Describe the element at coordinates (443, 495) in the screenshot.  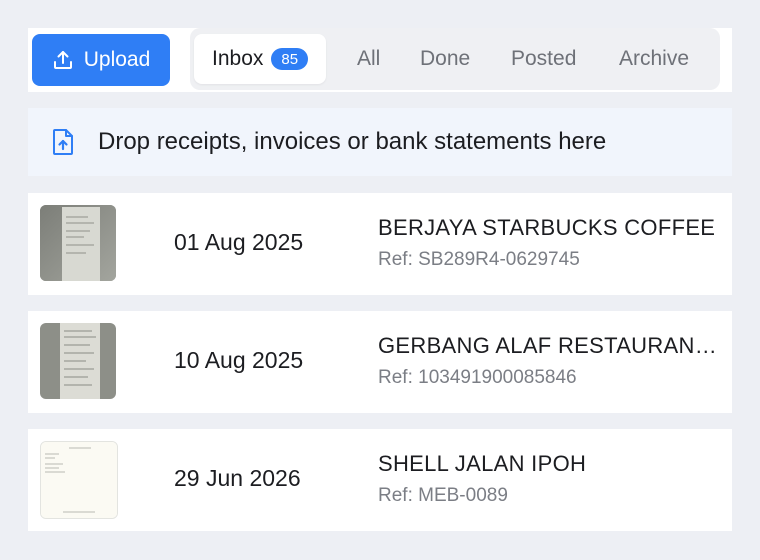
I see `row-ref: Ref: MEB-0089` at that location.